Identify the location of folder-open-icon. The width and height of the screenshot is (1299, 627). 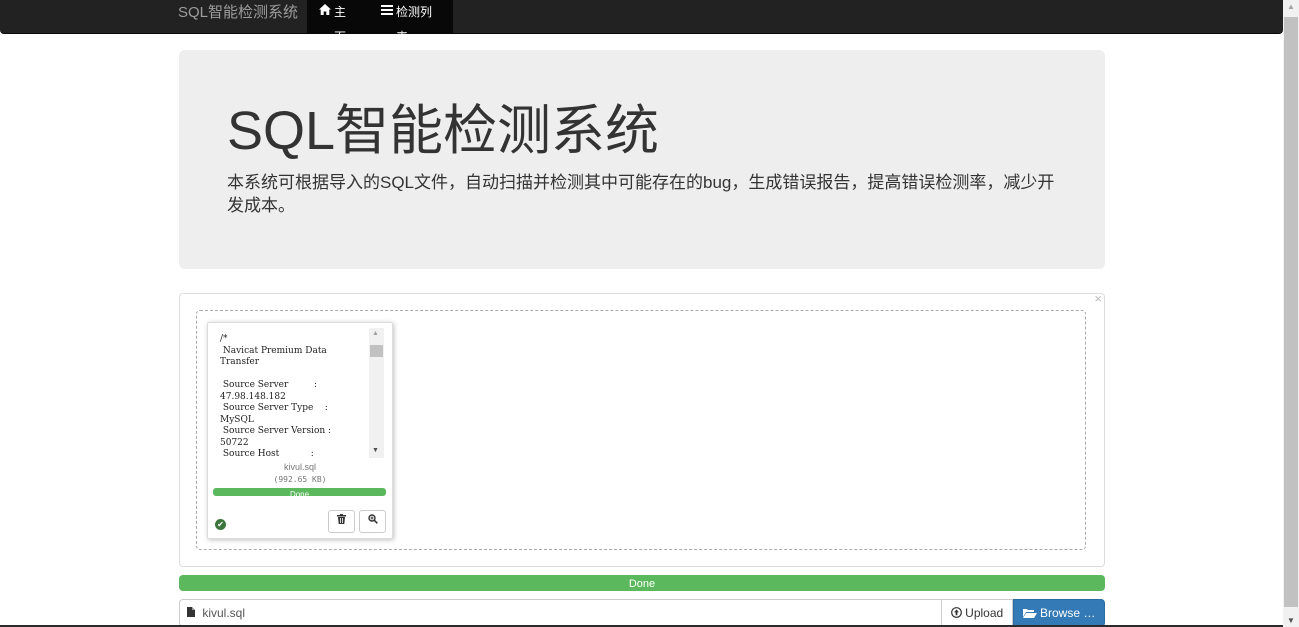
(1031, 613).